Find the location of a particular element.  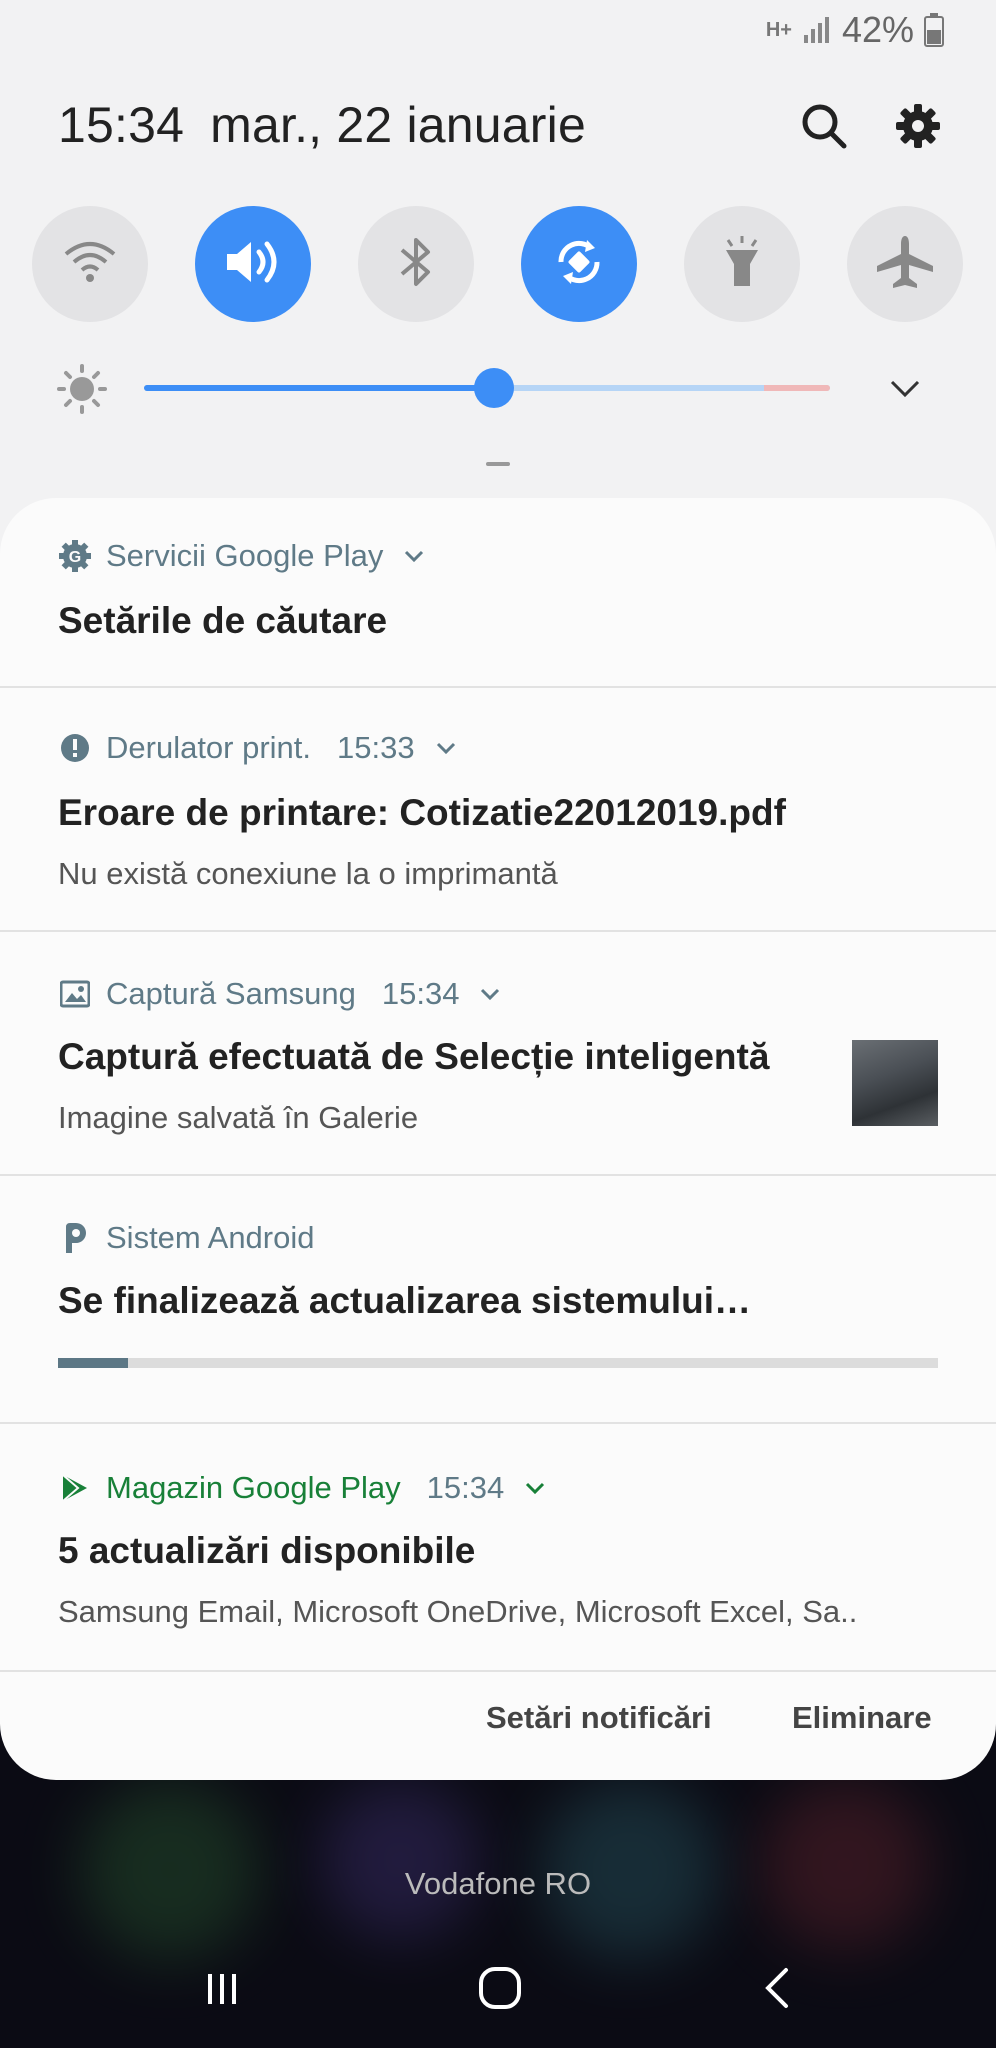

screenshot-thumbnail is located at coordinates (895, 1083).